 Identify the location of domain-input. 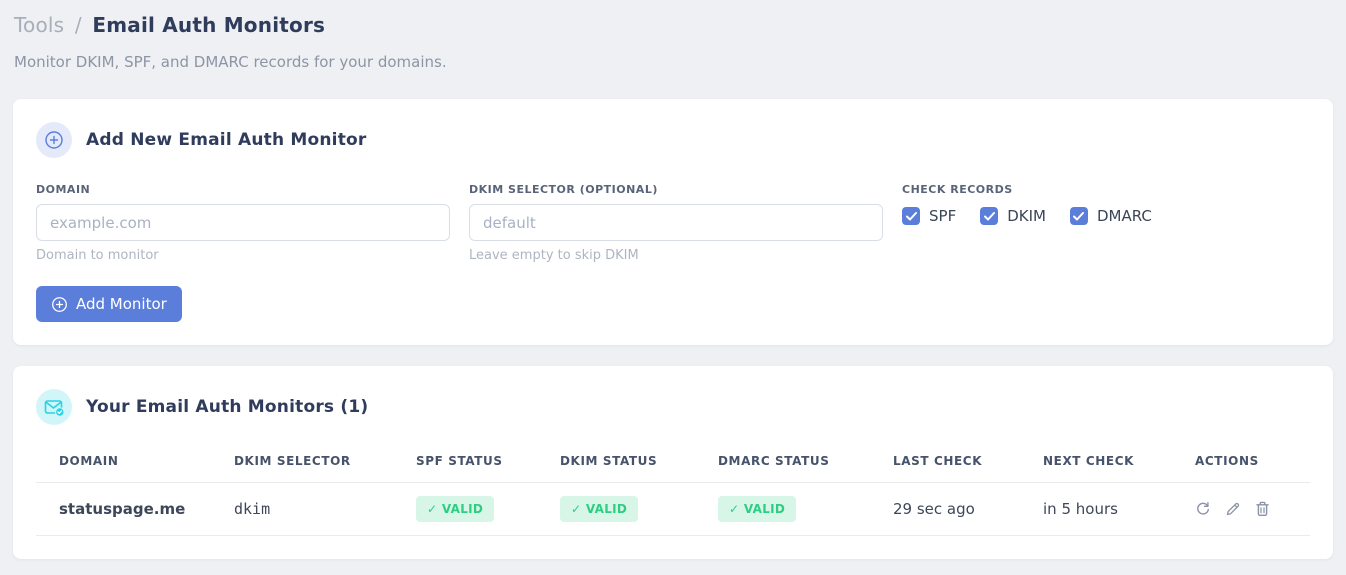
(243, 222).